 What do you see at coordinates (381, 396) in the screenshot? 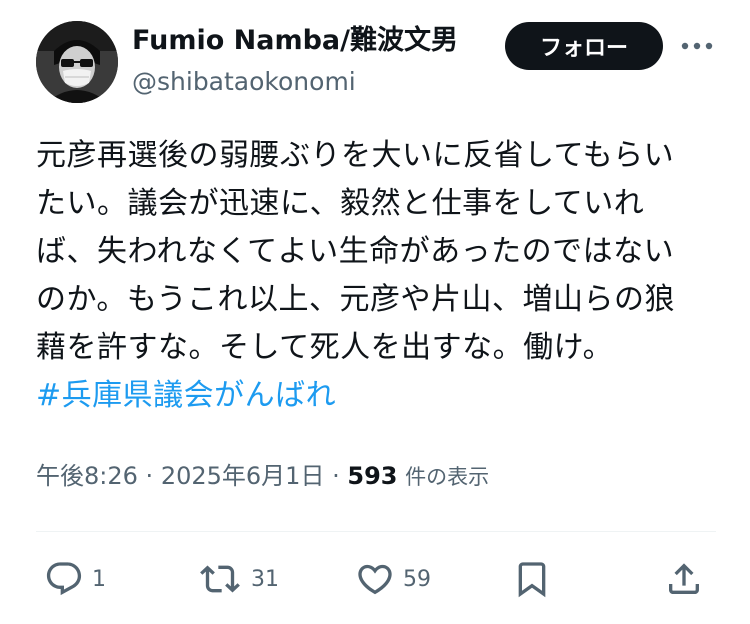
I see `hashtag-link: #兵庫県議会がんばれ` at bounding box center [381, 396].